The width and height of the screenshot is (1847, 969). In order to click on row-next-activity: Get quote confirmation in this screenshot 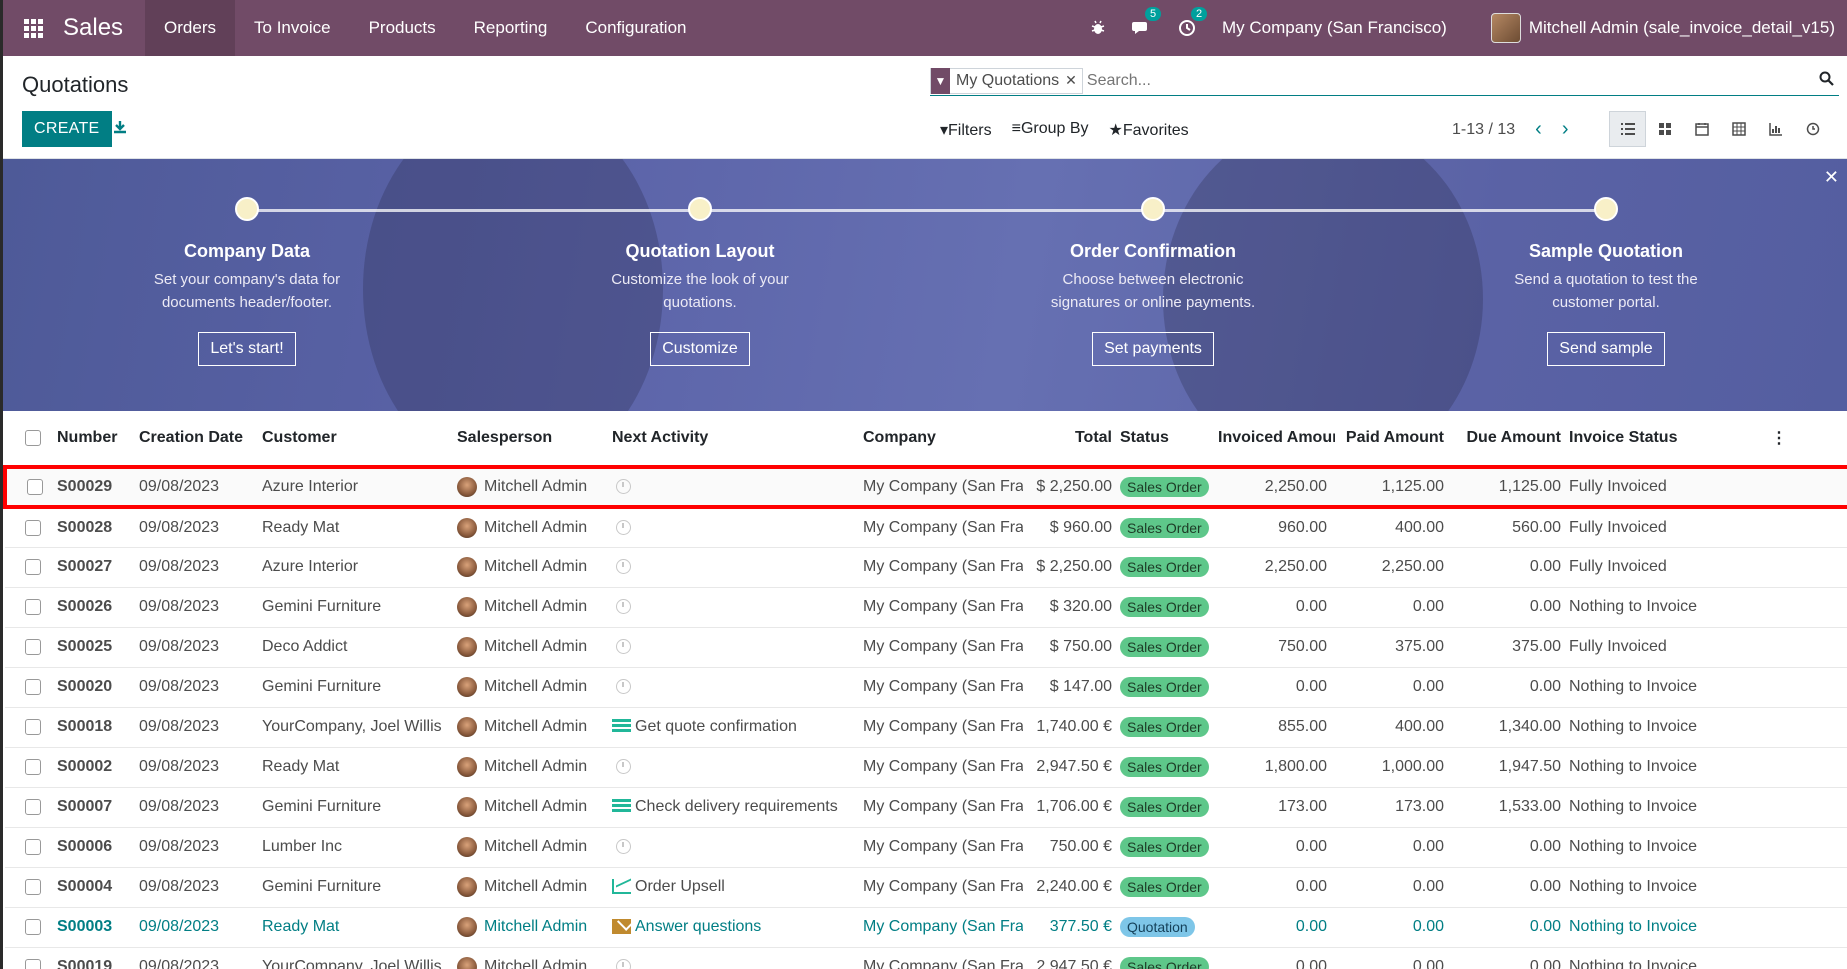, I will do `click(737, 727)`.